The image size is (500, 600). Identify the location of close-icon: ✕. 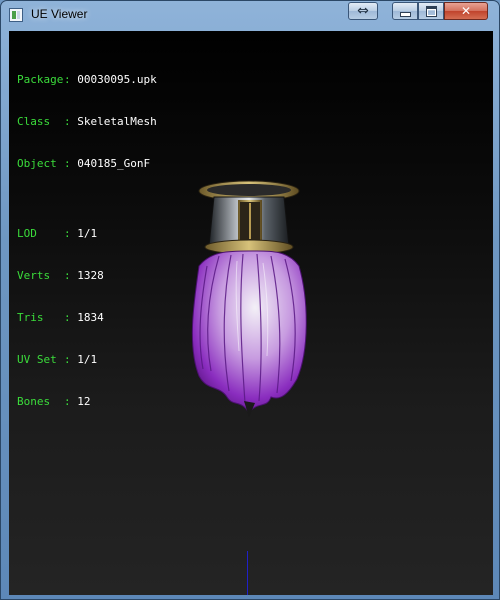
(466, 11).